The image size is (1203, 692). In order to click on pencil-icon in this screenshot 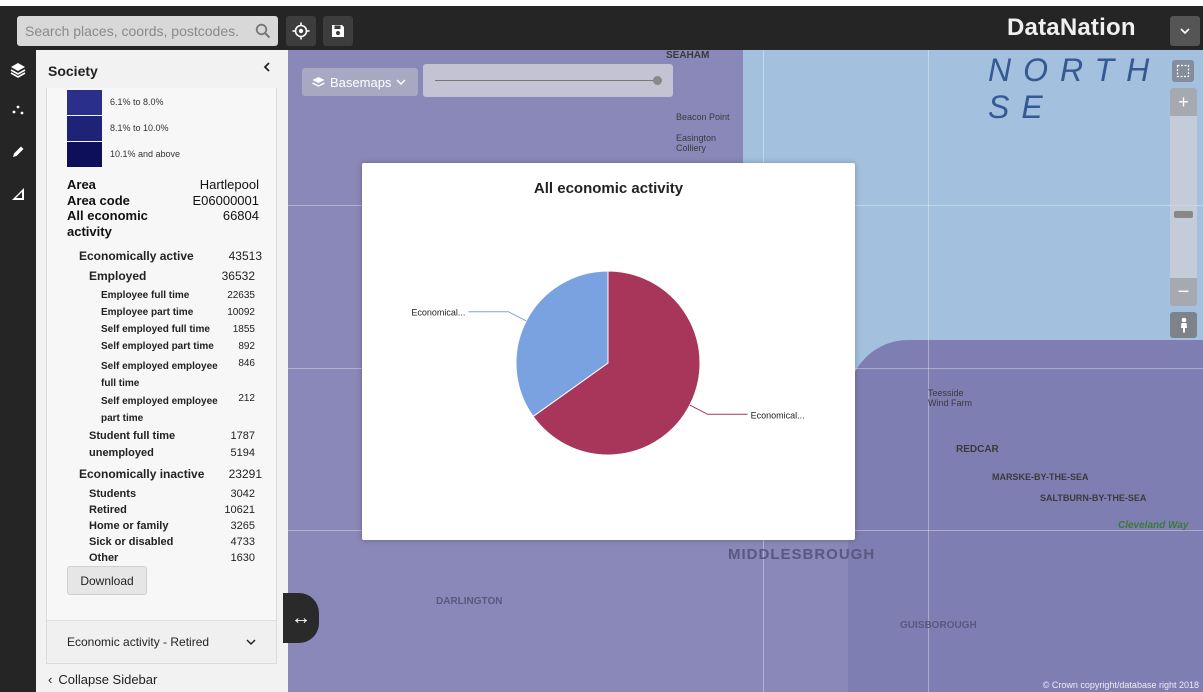, I will do `click(18, 151)`.